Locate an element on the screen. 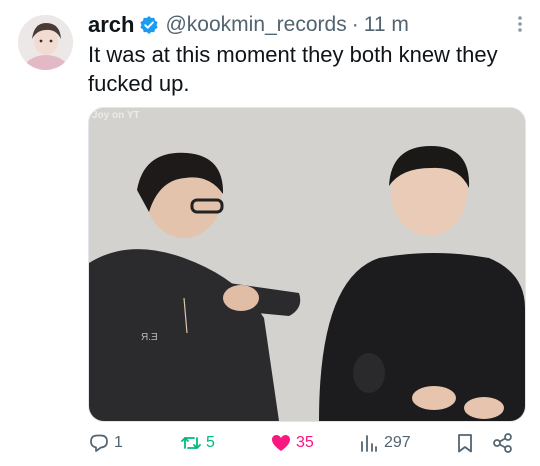 This screenshot has width=540, height=466. avatar is located at coordinates (45, 42).